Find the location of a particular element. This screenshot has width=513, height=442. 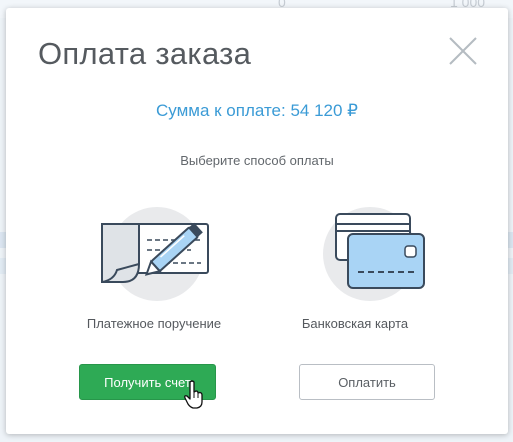

get-invoice-button: Получить счет is located at coordinates (147, 382).